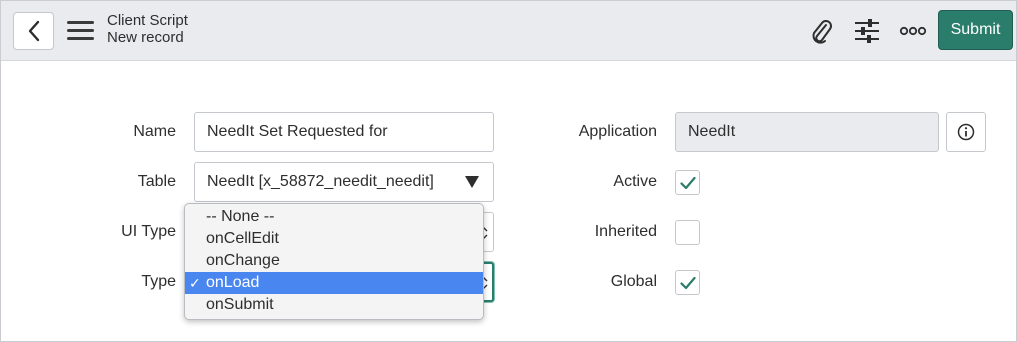 The height and width of the screenshot is (342, 1017). Describe the element at coordinates (334, 217) in the screenshot. I see `dropdown-option-none: -- None --` at that location.